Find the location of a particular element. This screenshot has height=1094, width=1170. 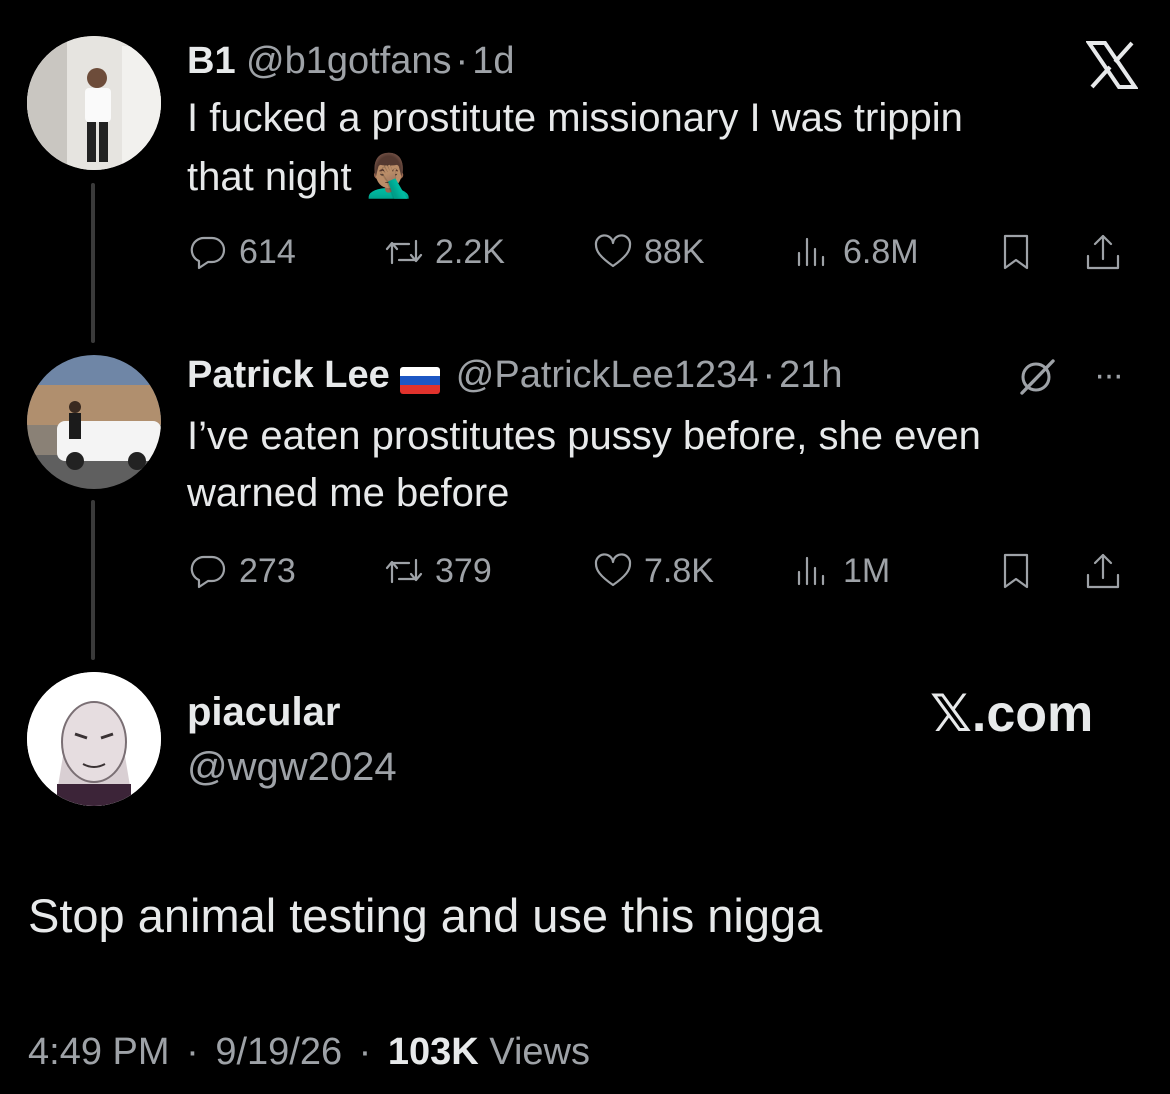

x-com-brand: 𝕏.com is located at coordinates (1012, 714).